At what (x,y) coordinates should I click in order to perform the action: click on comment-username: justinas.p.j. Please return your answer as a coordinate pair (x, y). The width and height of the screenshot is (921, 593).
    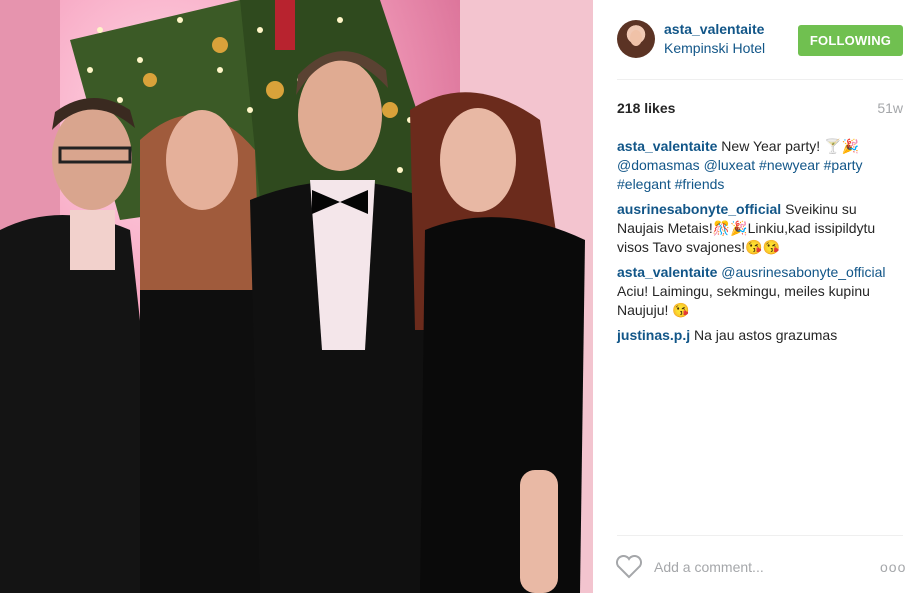
    Looking at the image, I should click on (653, 335).